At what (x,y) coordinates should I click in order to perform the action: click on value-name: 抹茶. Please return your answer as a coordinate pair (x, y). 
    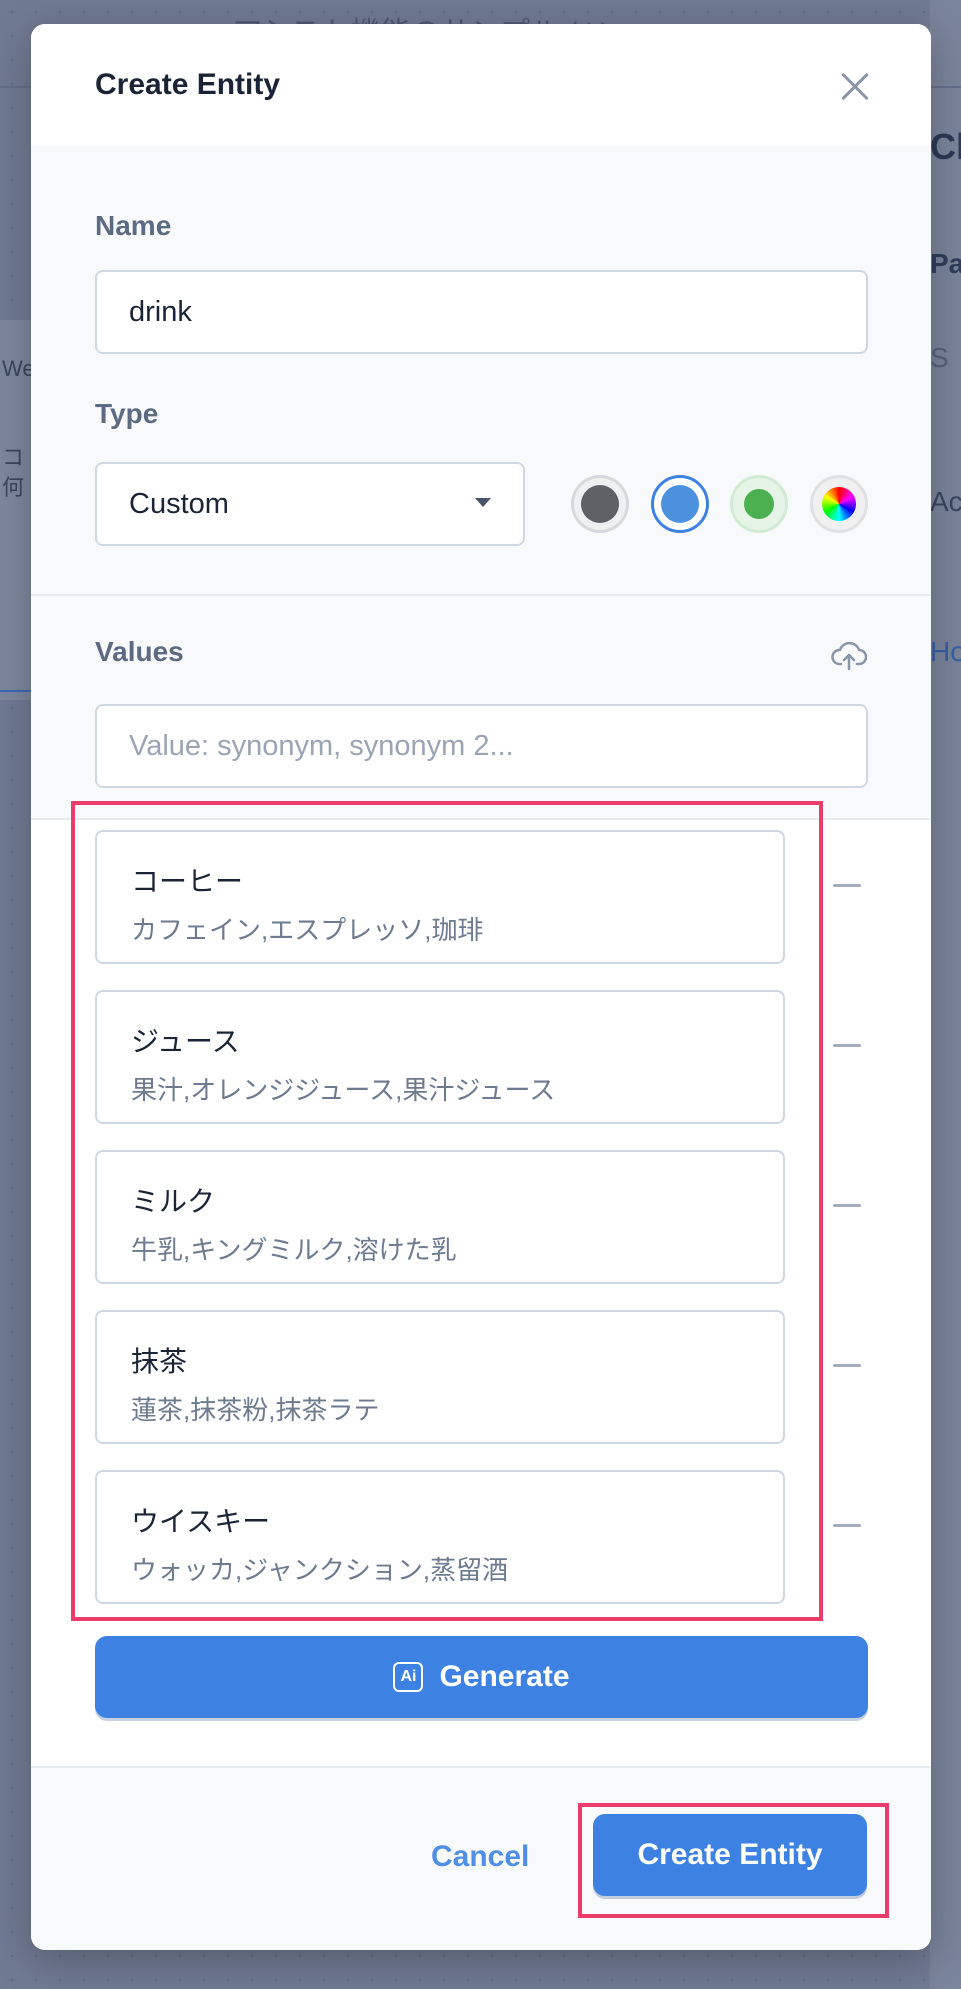
    Looking at the image, I should click on (159, 1361).